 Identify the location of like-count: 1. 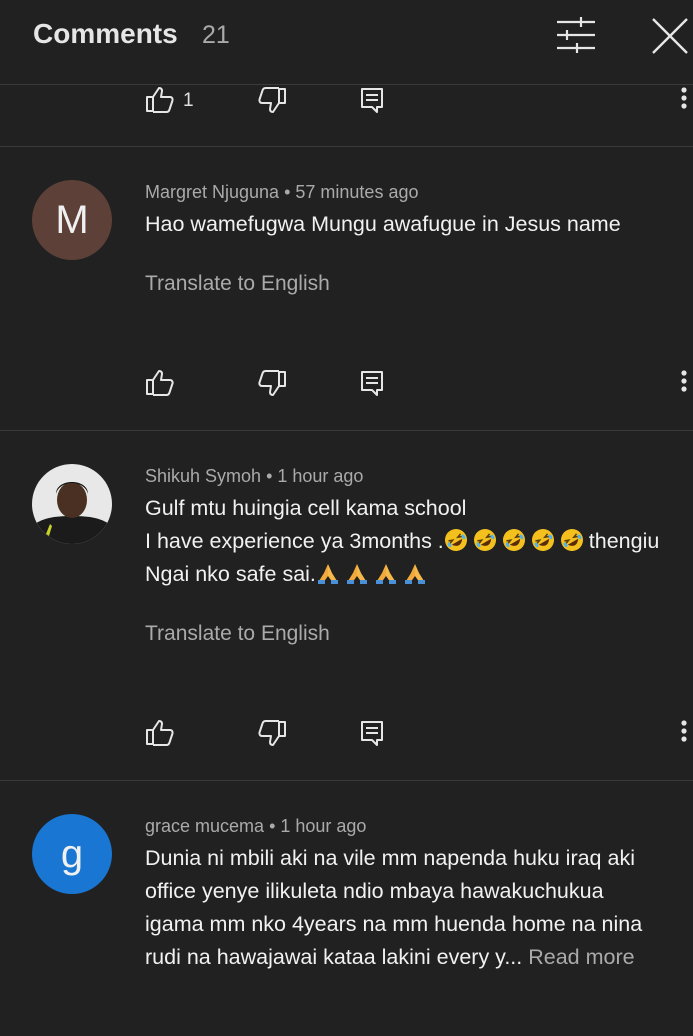
(188, 100).